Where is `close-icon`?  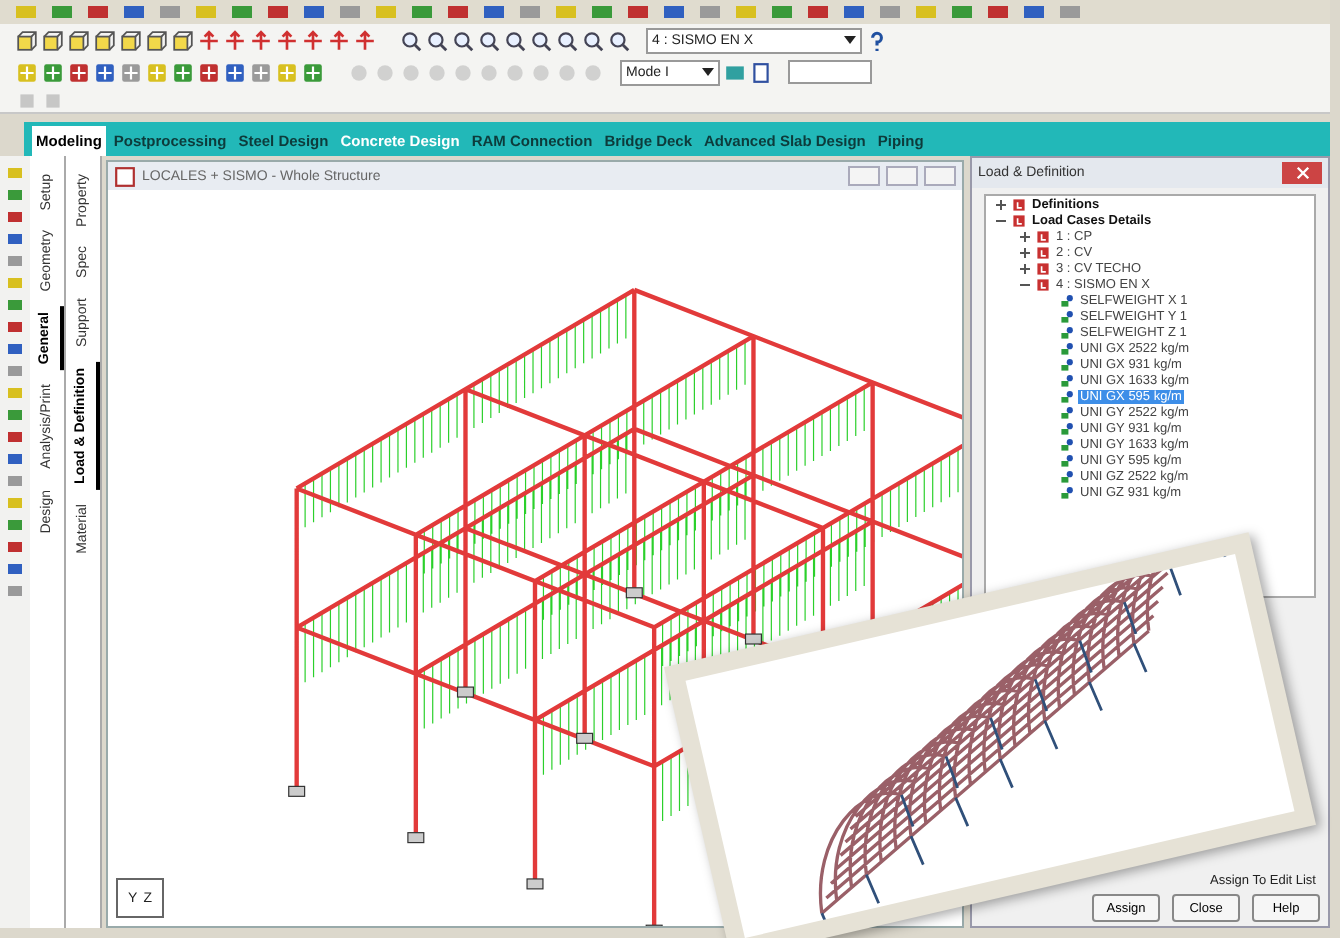 close-icon is located at coordinates (1302, 173).